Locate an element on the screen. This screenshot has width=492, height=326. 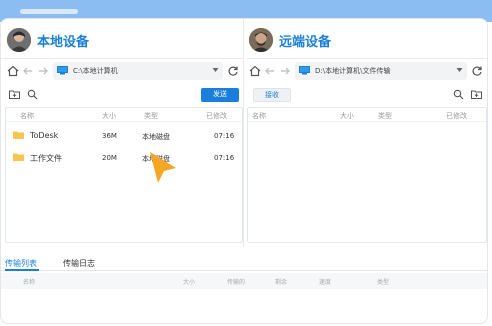
remote-user-avatar is located at coordinates (261, 40).